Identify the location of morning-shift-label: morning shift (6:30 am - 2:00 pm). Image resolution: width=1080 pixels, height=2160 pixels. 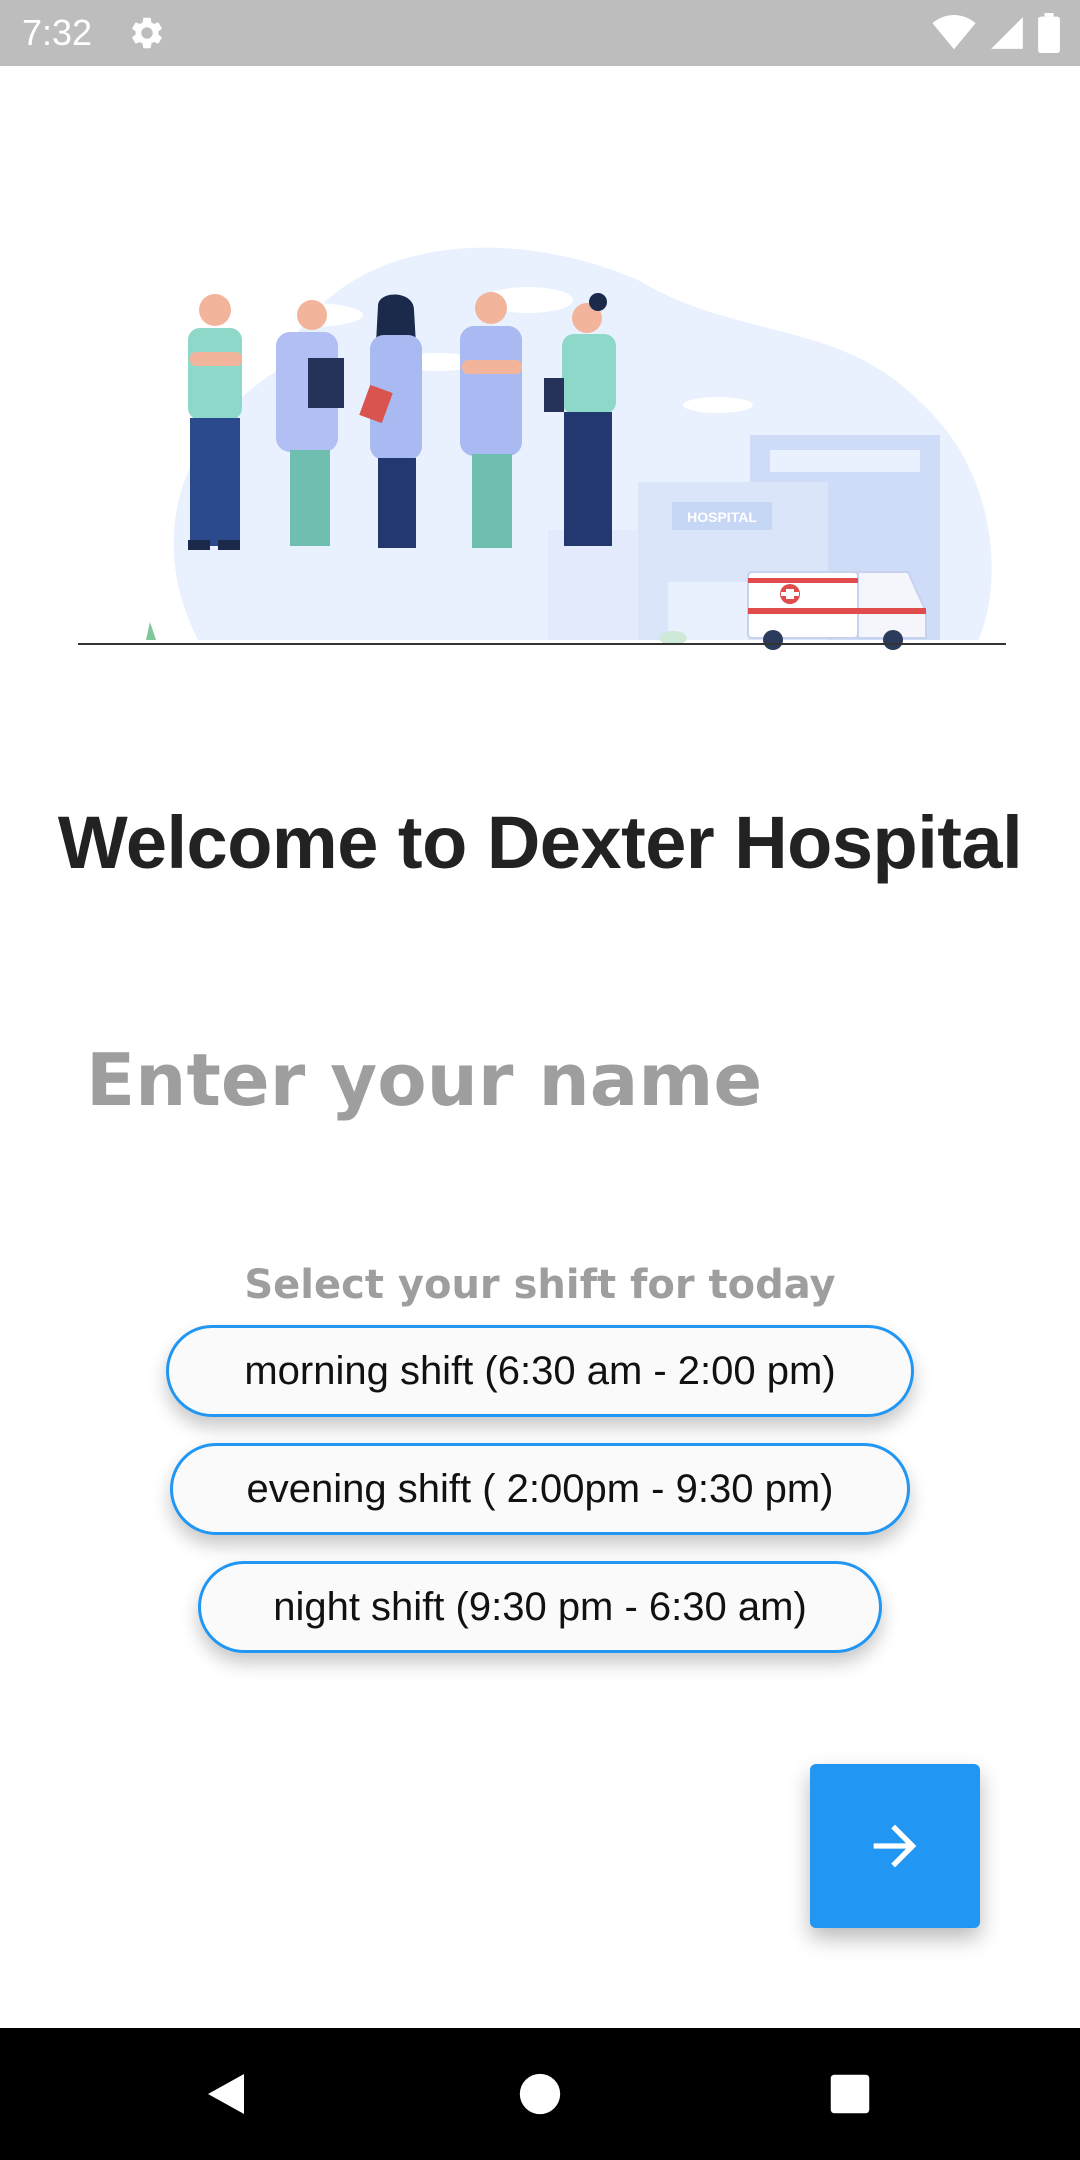
(540, 1370).